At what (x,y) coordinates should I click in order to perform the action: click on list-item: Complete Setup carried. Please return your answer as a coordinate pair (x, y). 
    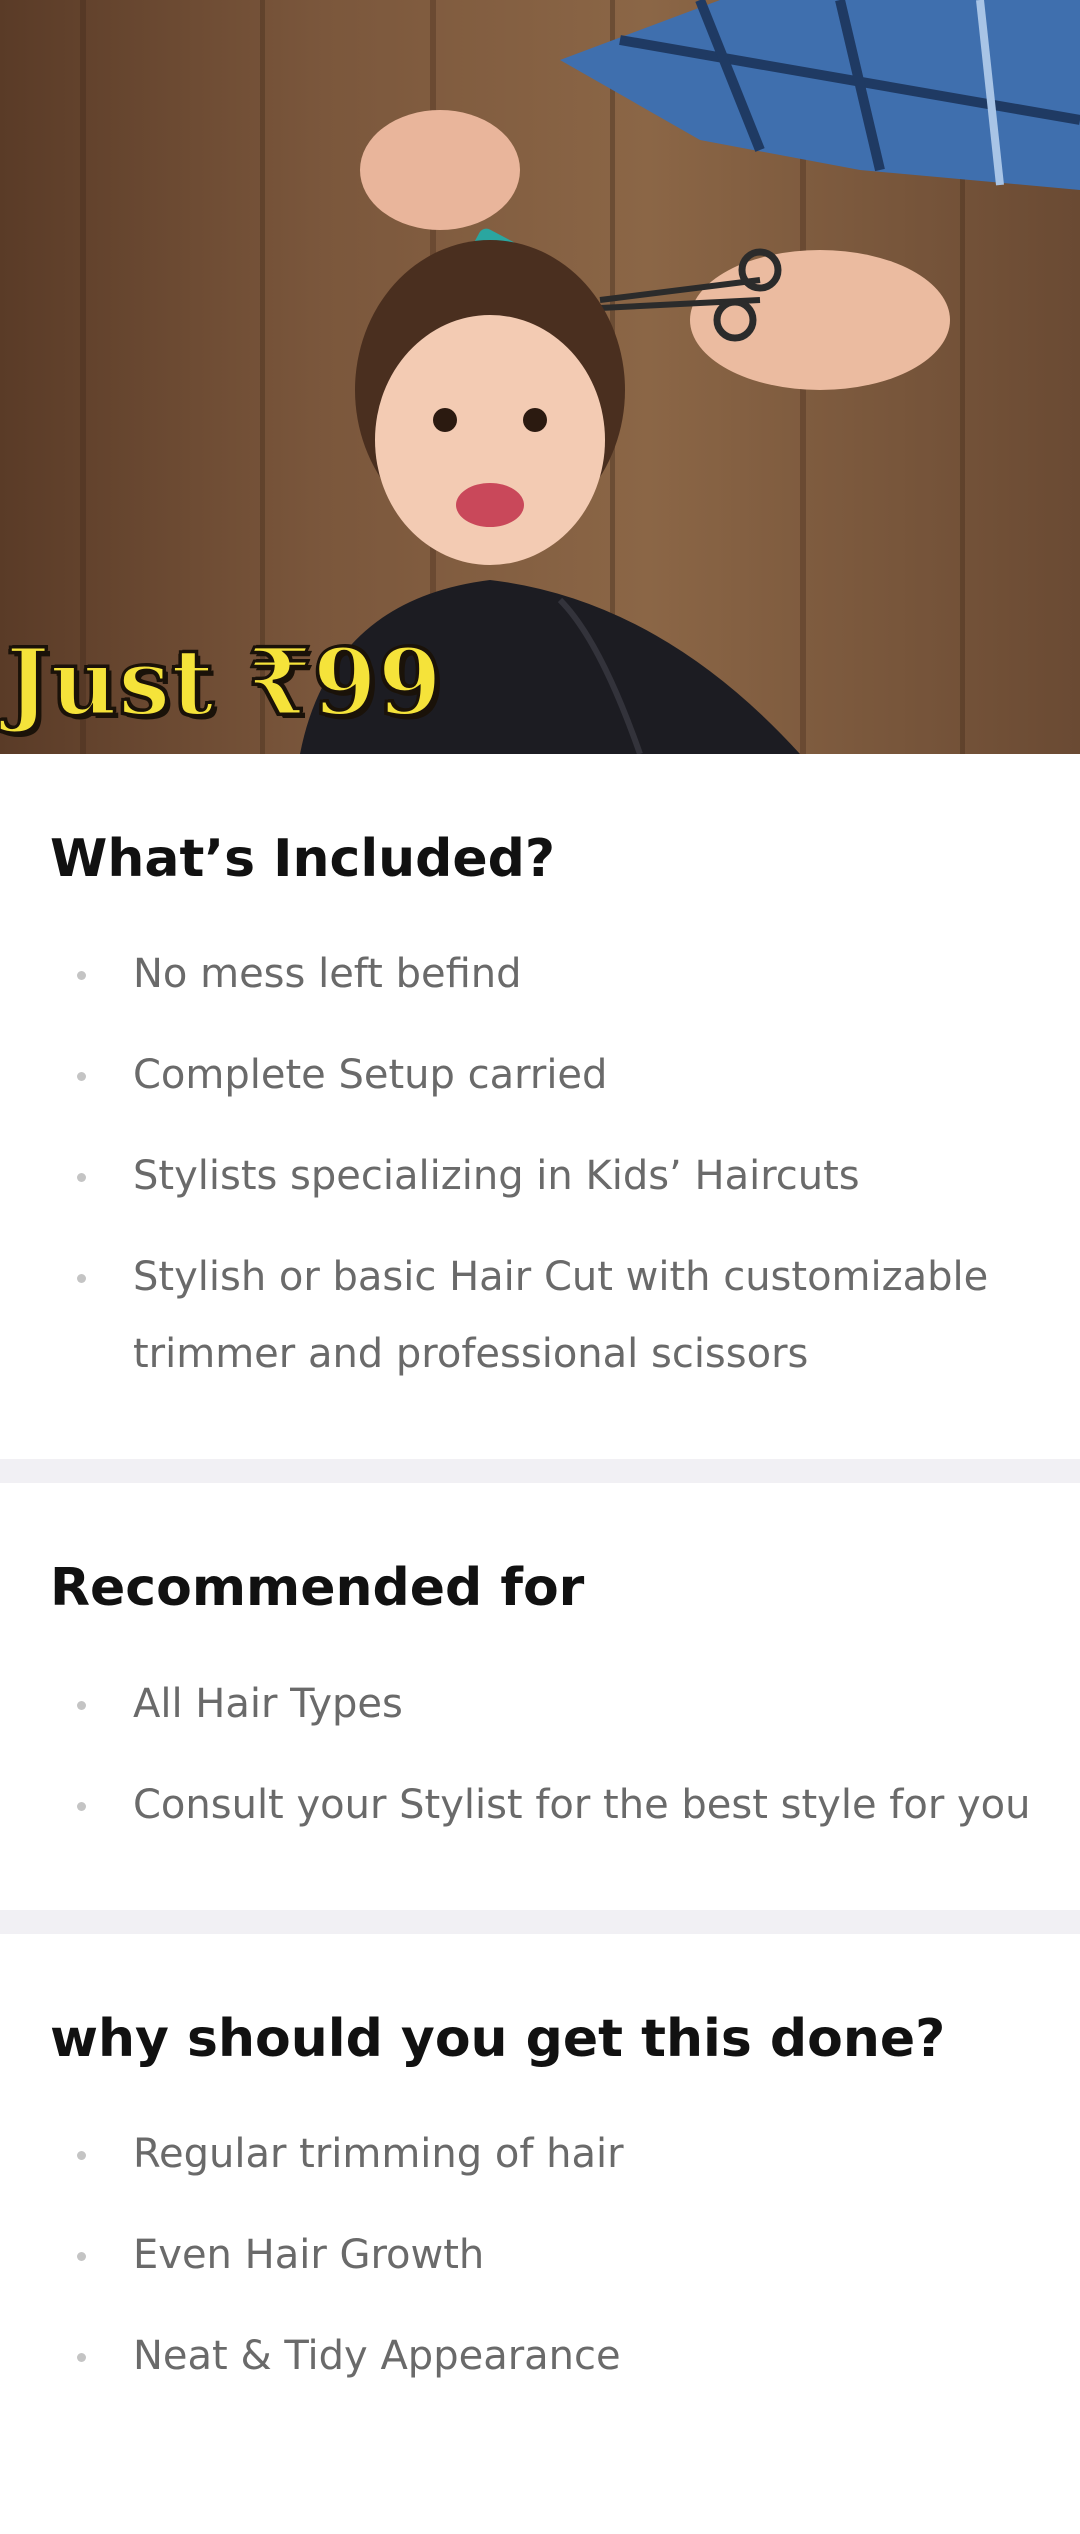
    Looking at the image, I should click on (540, 1075).